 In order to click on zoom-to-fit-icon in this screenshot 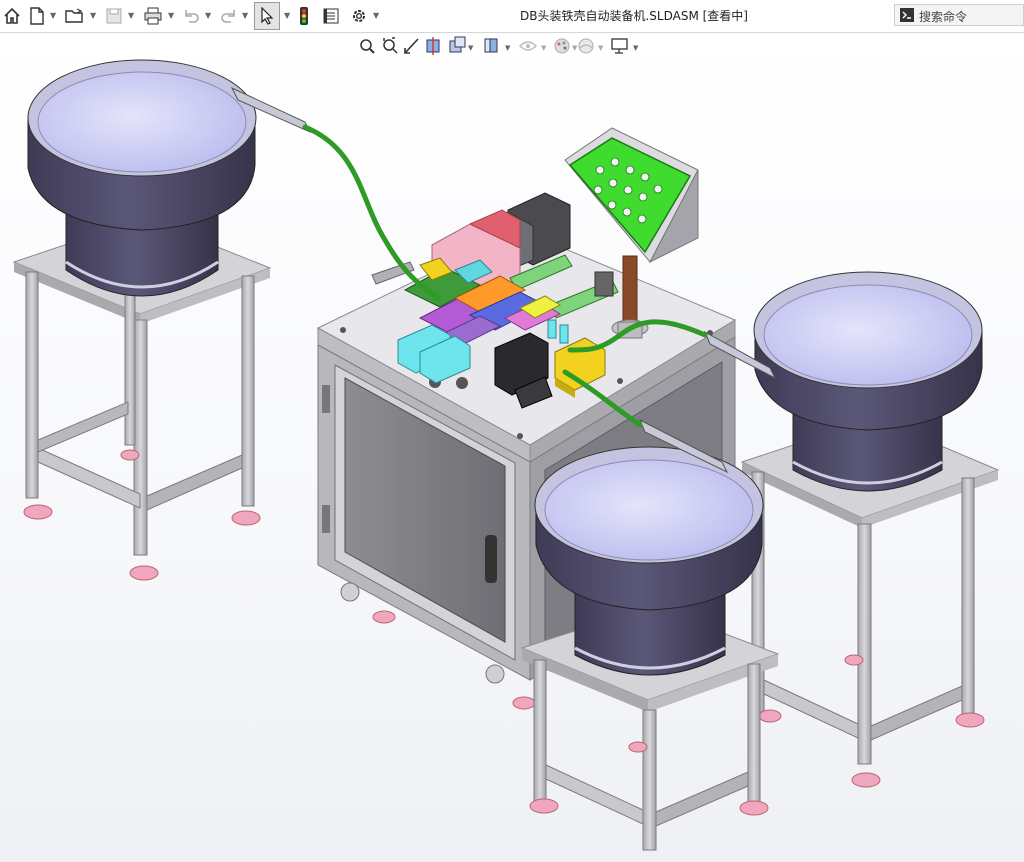, I will do `click(367, 46)`.